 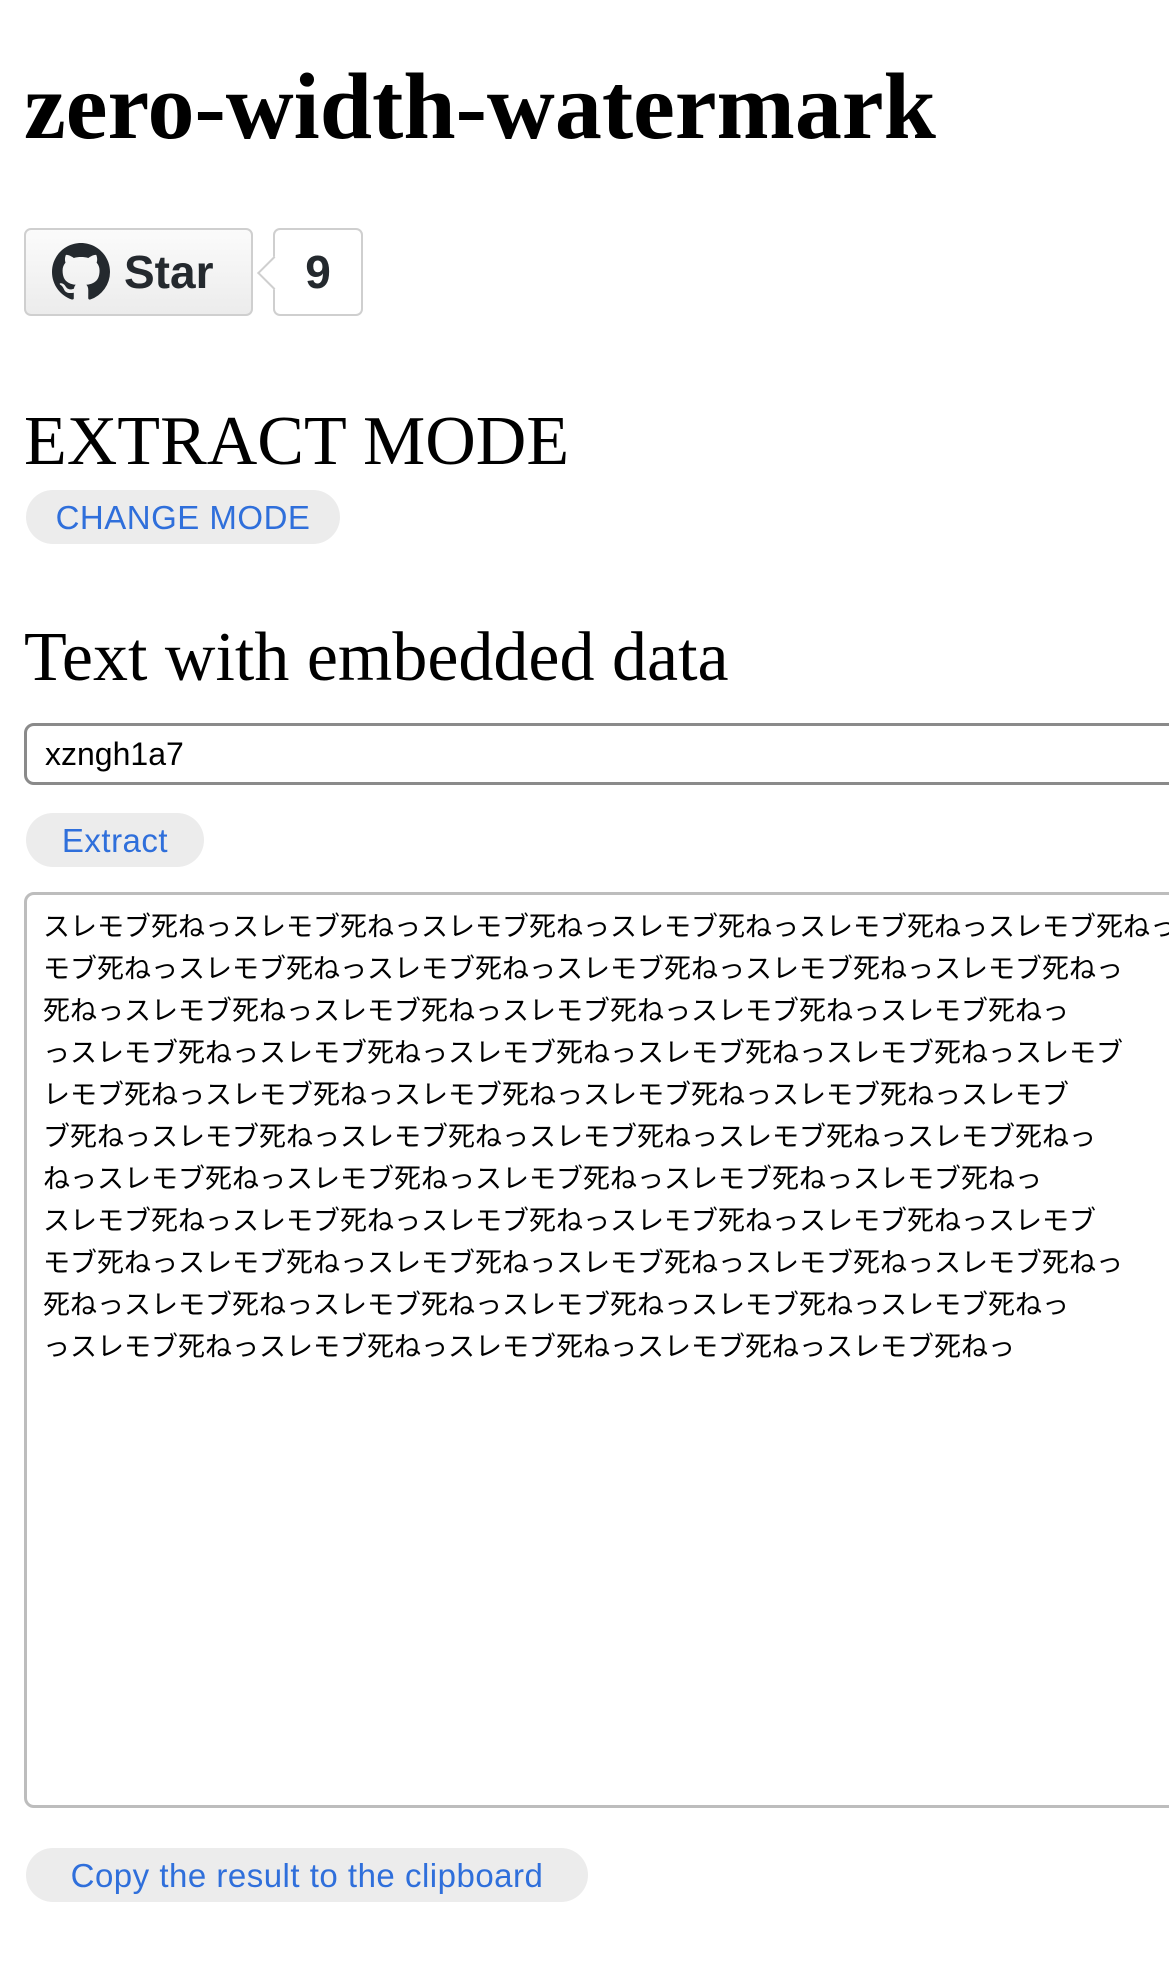 I want to click on github-star-button: Star, so click(x=138, y=272).